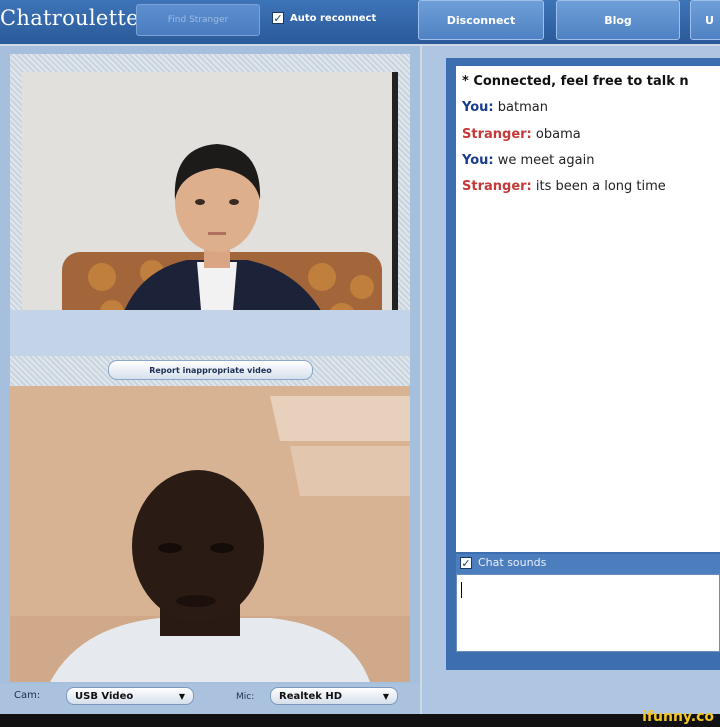  I want to click on chat-message: Stranger: its been a long time, so click(564, 186).